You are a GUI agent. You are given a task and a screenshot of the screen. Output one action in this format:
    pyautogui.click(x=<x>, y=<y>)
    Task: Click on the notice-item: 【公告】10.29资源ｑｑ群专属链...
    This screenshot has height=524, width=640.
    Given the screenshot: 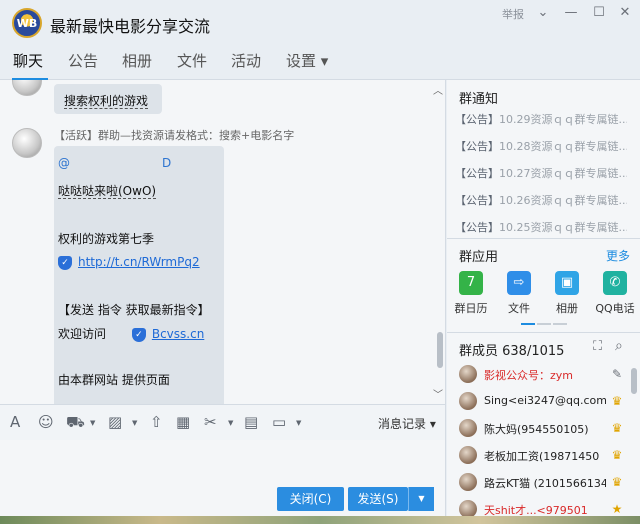 What is the action you would take?
    pyautogui.click(x=541, y=119)
    